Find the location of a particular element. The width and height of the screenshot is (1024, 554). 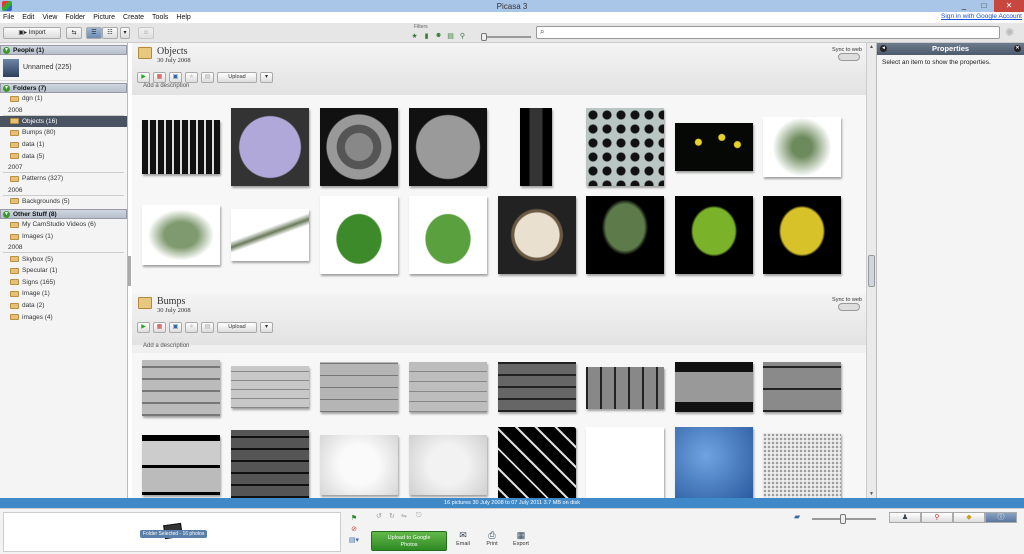

places-view-icon: ⚲ is located at coordinates (937, 517).